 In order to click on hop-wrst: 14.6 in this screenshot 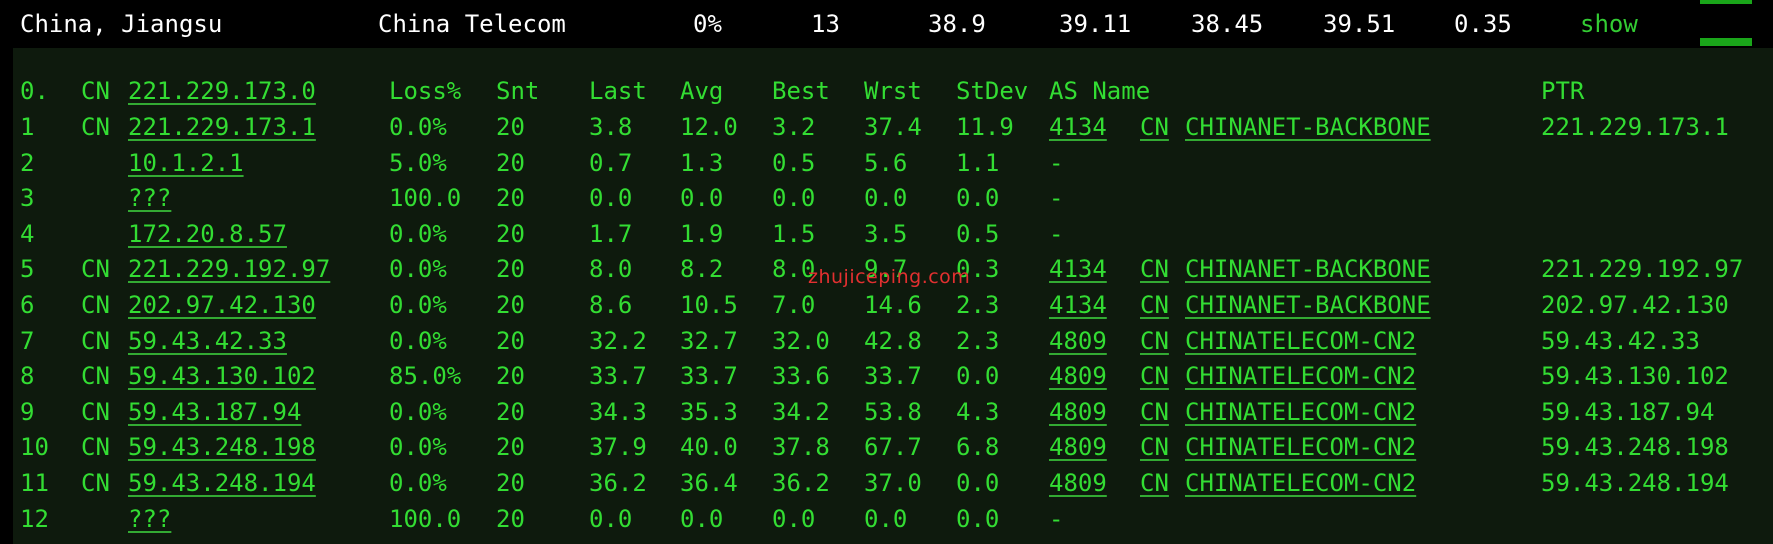, I will do `click(893, 305)`.